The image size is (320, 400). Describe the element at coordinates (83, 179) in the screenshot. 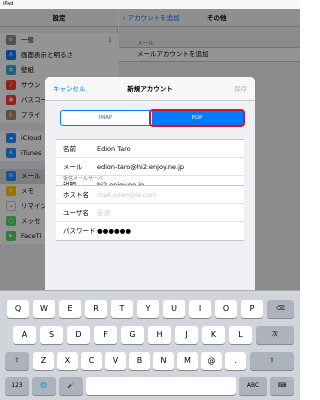

I see `incoming-server-header: 受信メールサーバ` at that location.